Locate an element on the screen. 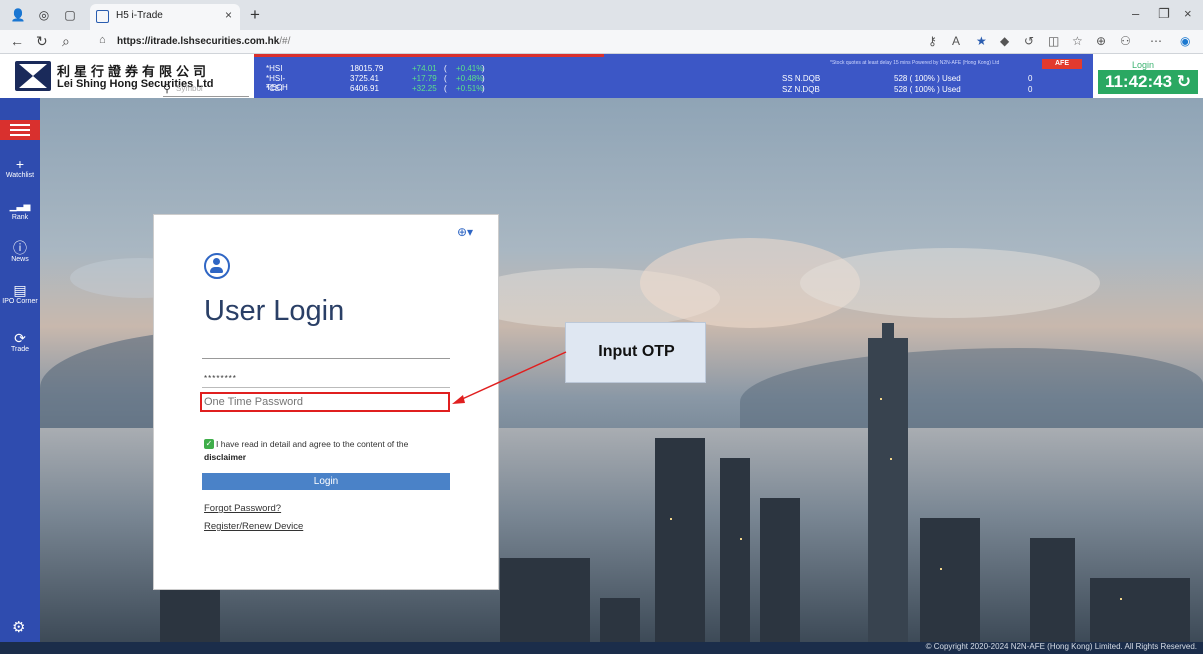 The width and height of the screenshot is (1203, 654). favorites-icon: ☆ is located at coordinates (1077, 41).